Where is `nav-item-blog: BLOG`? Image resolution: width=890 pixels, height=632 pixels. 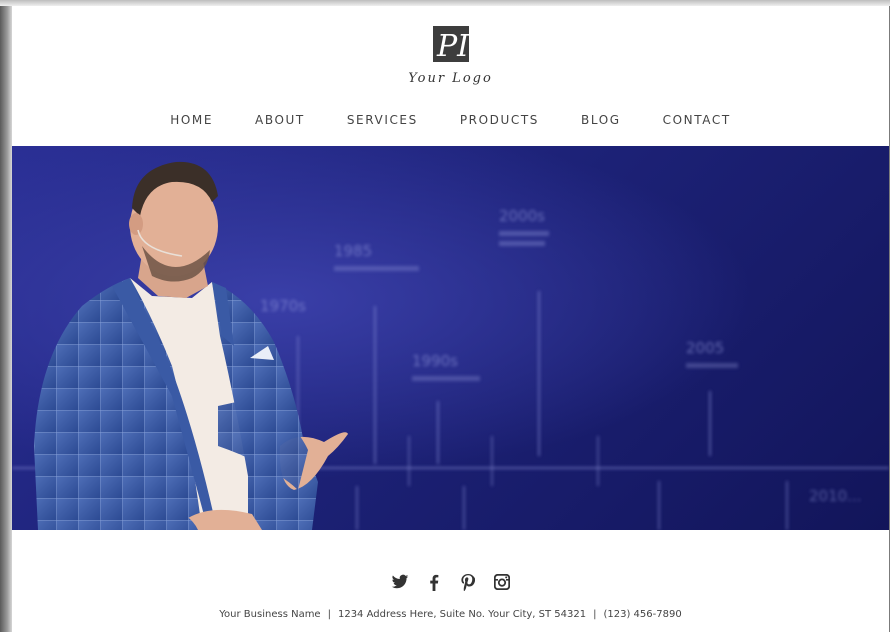 nav-item-blog: BLOG is located at coordinates (601, 120).